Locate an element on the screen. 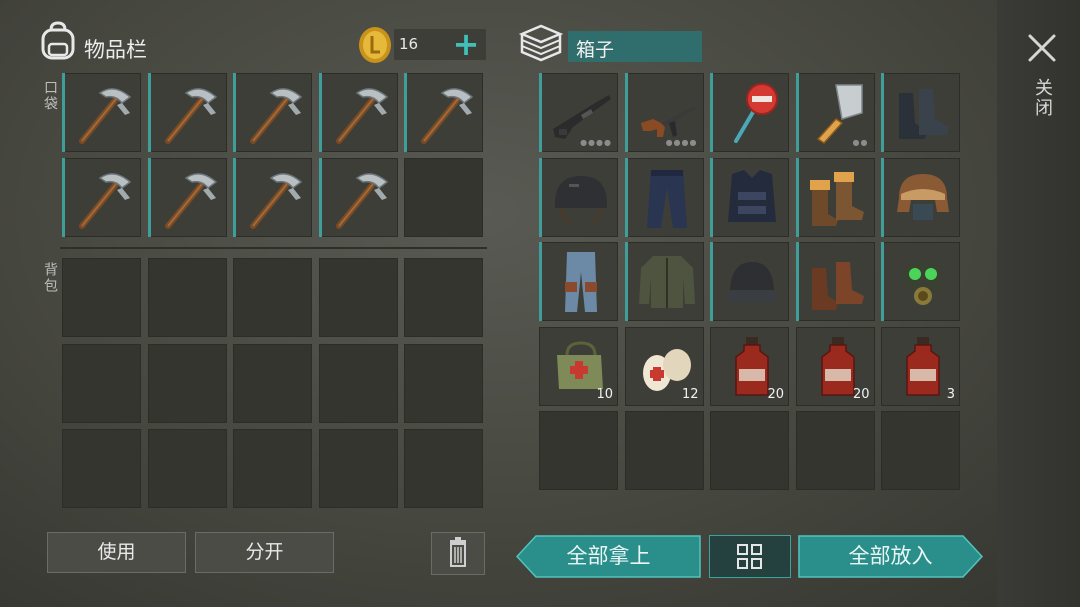  fur-hat-icon is located at coordinates (923, 198).